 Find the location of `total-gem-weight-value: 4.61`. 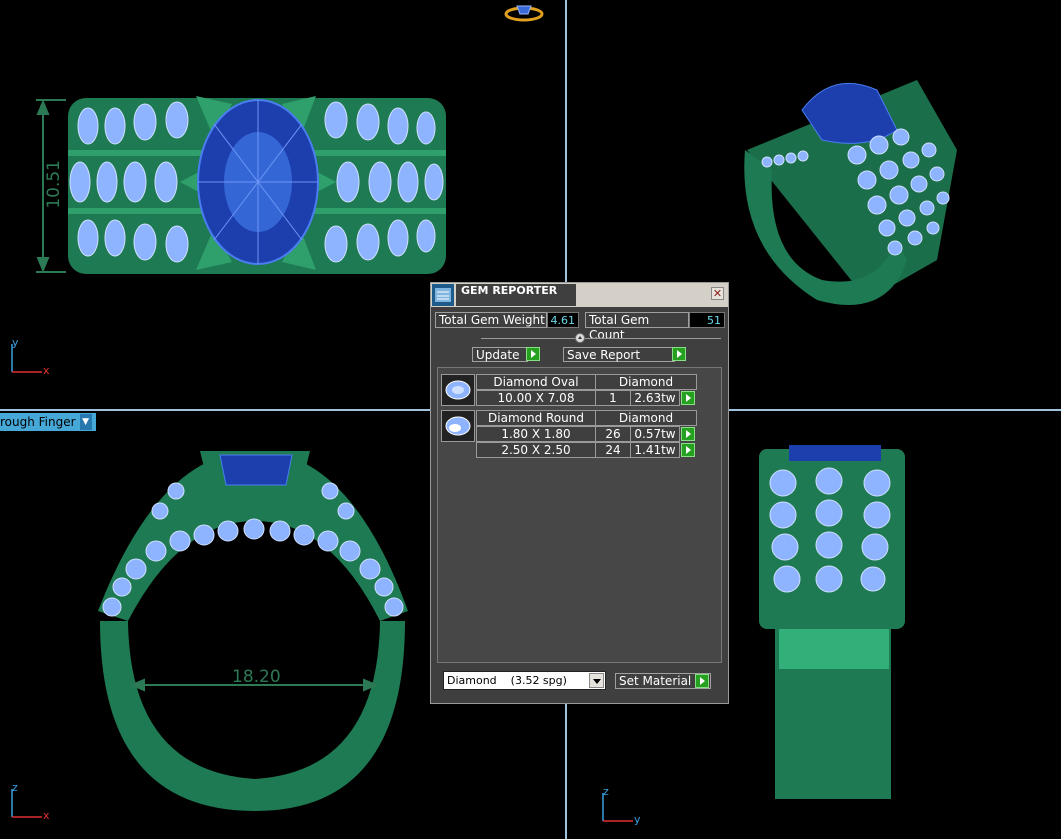

total-gem-weight-value: 4.61 is located at coordinates (563, 320).